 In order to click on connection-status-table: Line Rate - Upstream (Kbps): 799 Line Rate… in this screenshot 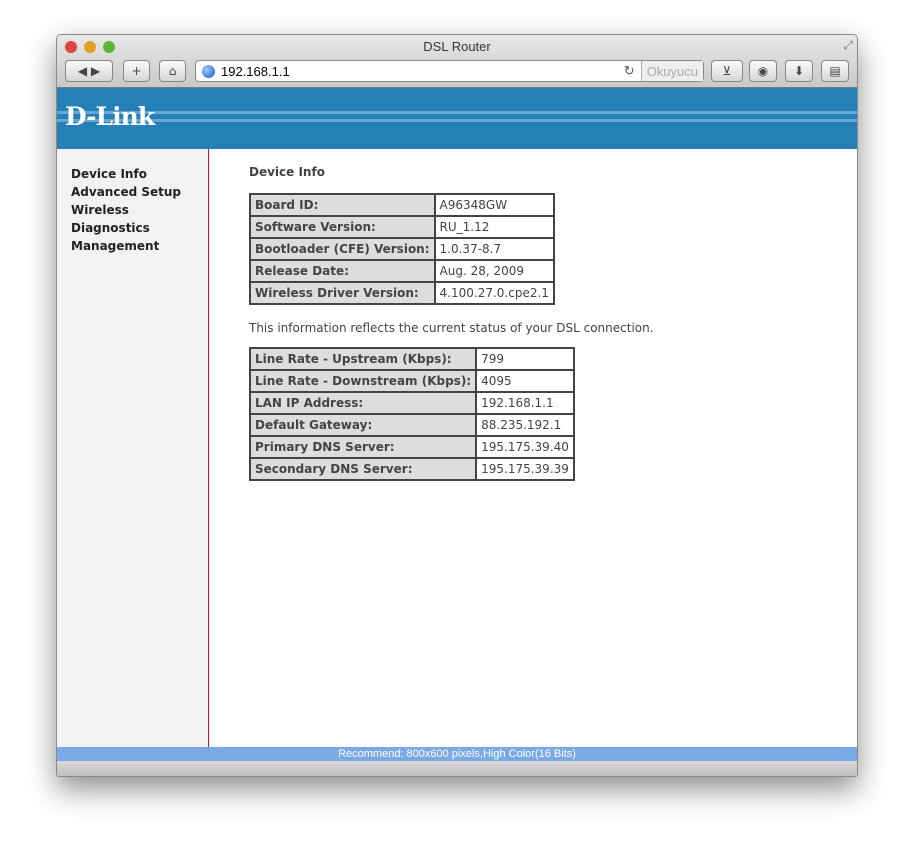, I will do `click(411, 414)`.